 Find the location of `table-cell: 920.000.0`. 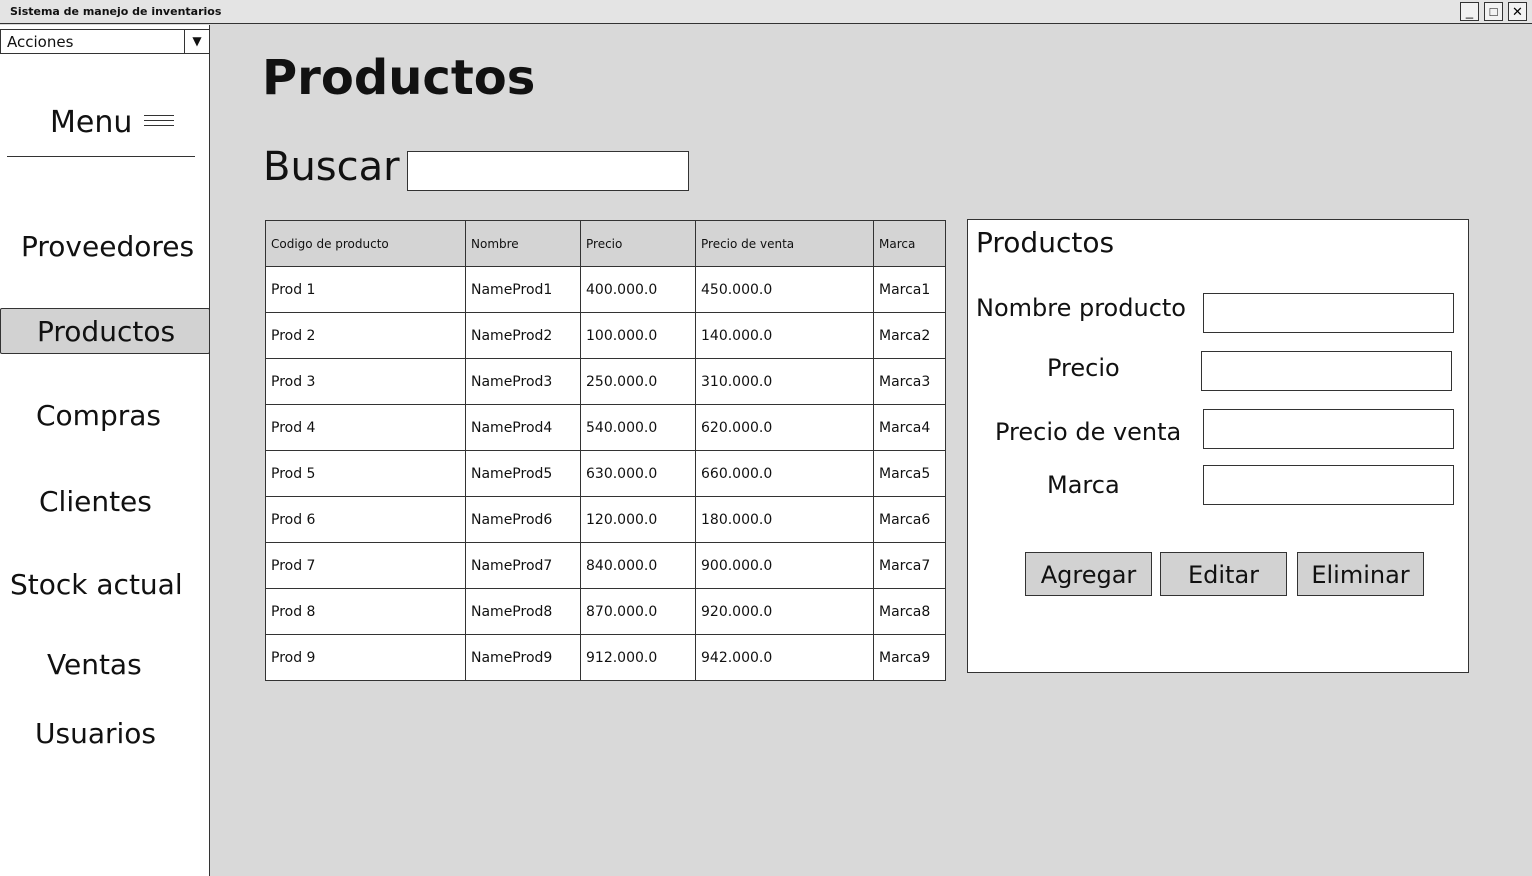

table-cell: 920.000.0 is located at coordinates (784, 611).